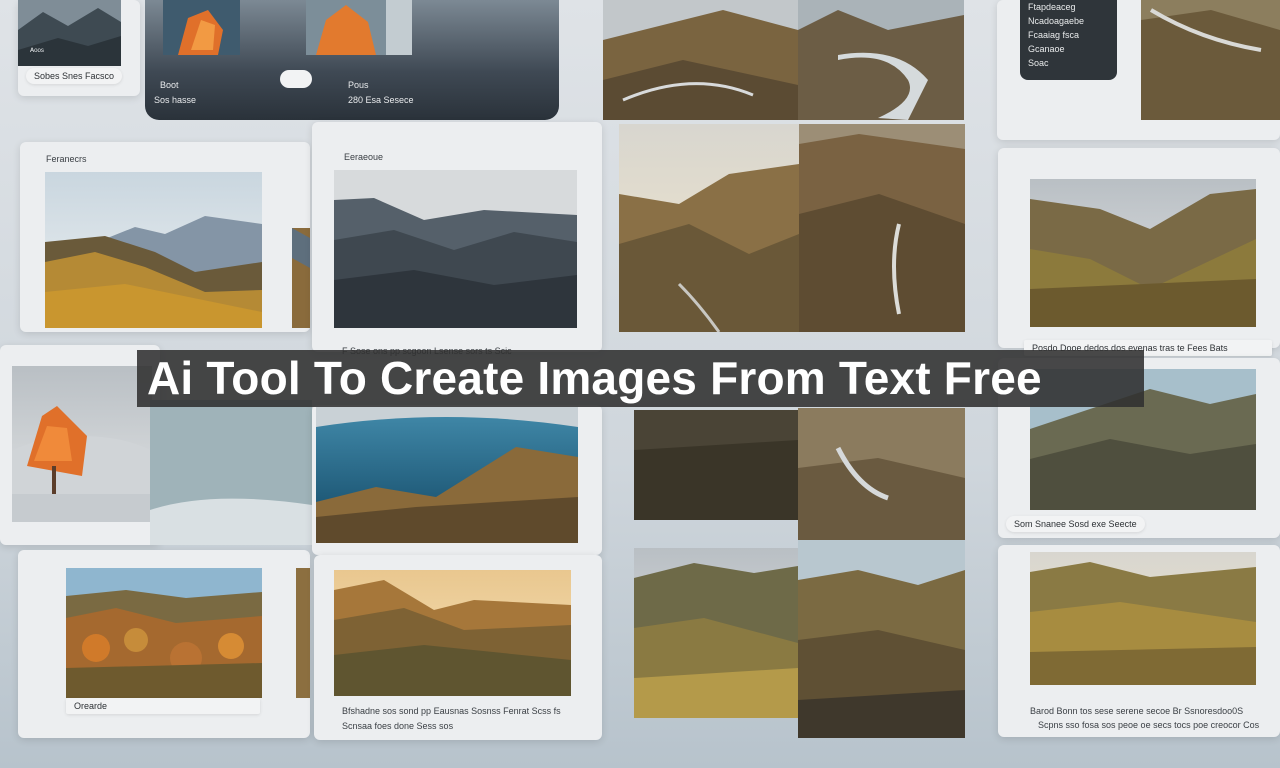 The height and width of the screenshot is (768, 1280). I want to click on aerial-lower-right, so click(881, 474).